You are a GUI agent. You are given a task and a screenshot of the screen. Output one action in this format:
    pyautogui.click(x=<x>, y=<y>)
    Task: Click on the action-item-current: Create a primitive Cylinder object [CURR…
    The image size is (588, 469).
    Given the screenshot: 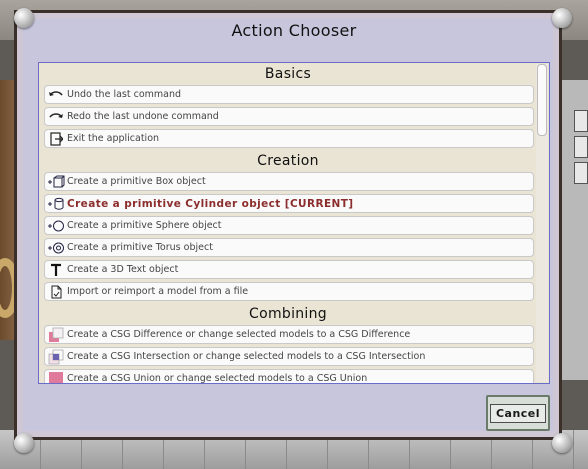 What is the action you would take?
    pyautogui.click(x=289, y=203)
    